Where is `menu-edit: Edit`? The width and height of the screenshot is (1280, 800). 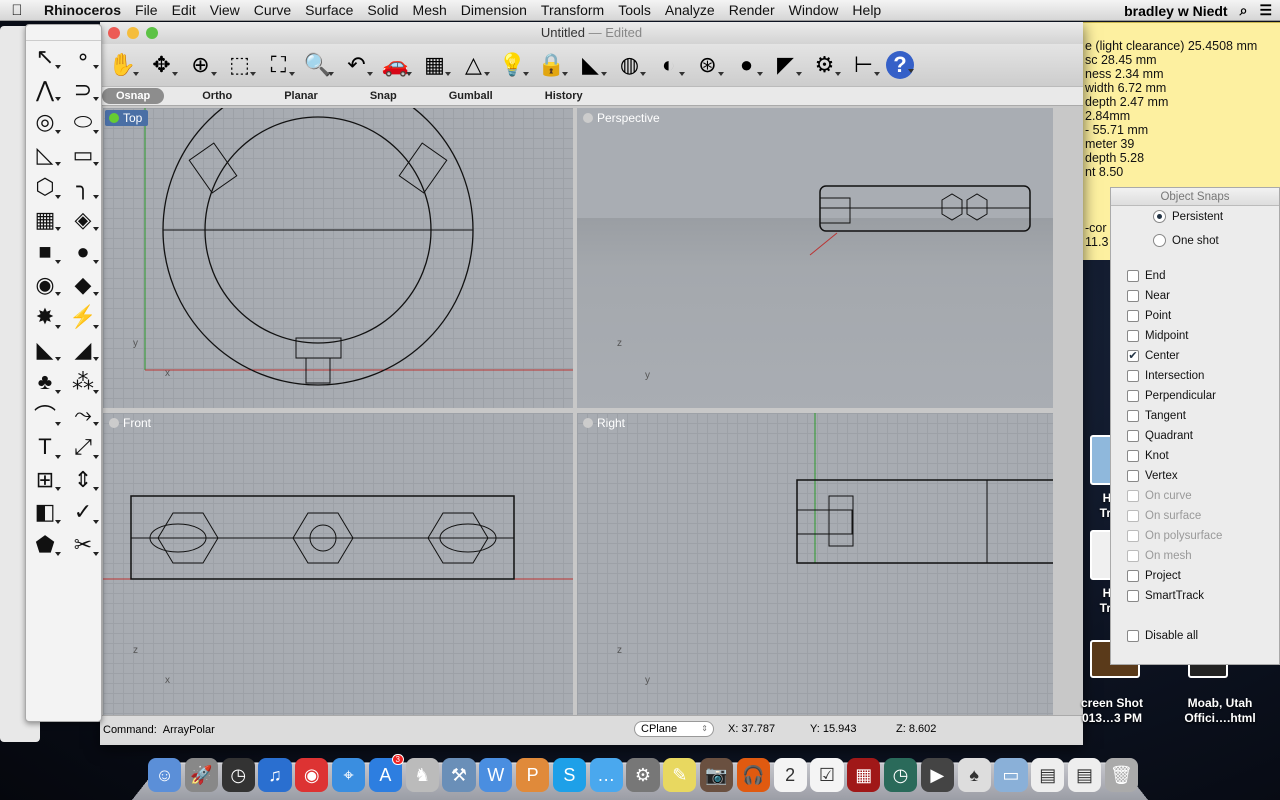
menu-edit: Edit is located at coordinates (184, 10).